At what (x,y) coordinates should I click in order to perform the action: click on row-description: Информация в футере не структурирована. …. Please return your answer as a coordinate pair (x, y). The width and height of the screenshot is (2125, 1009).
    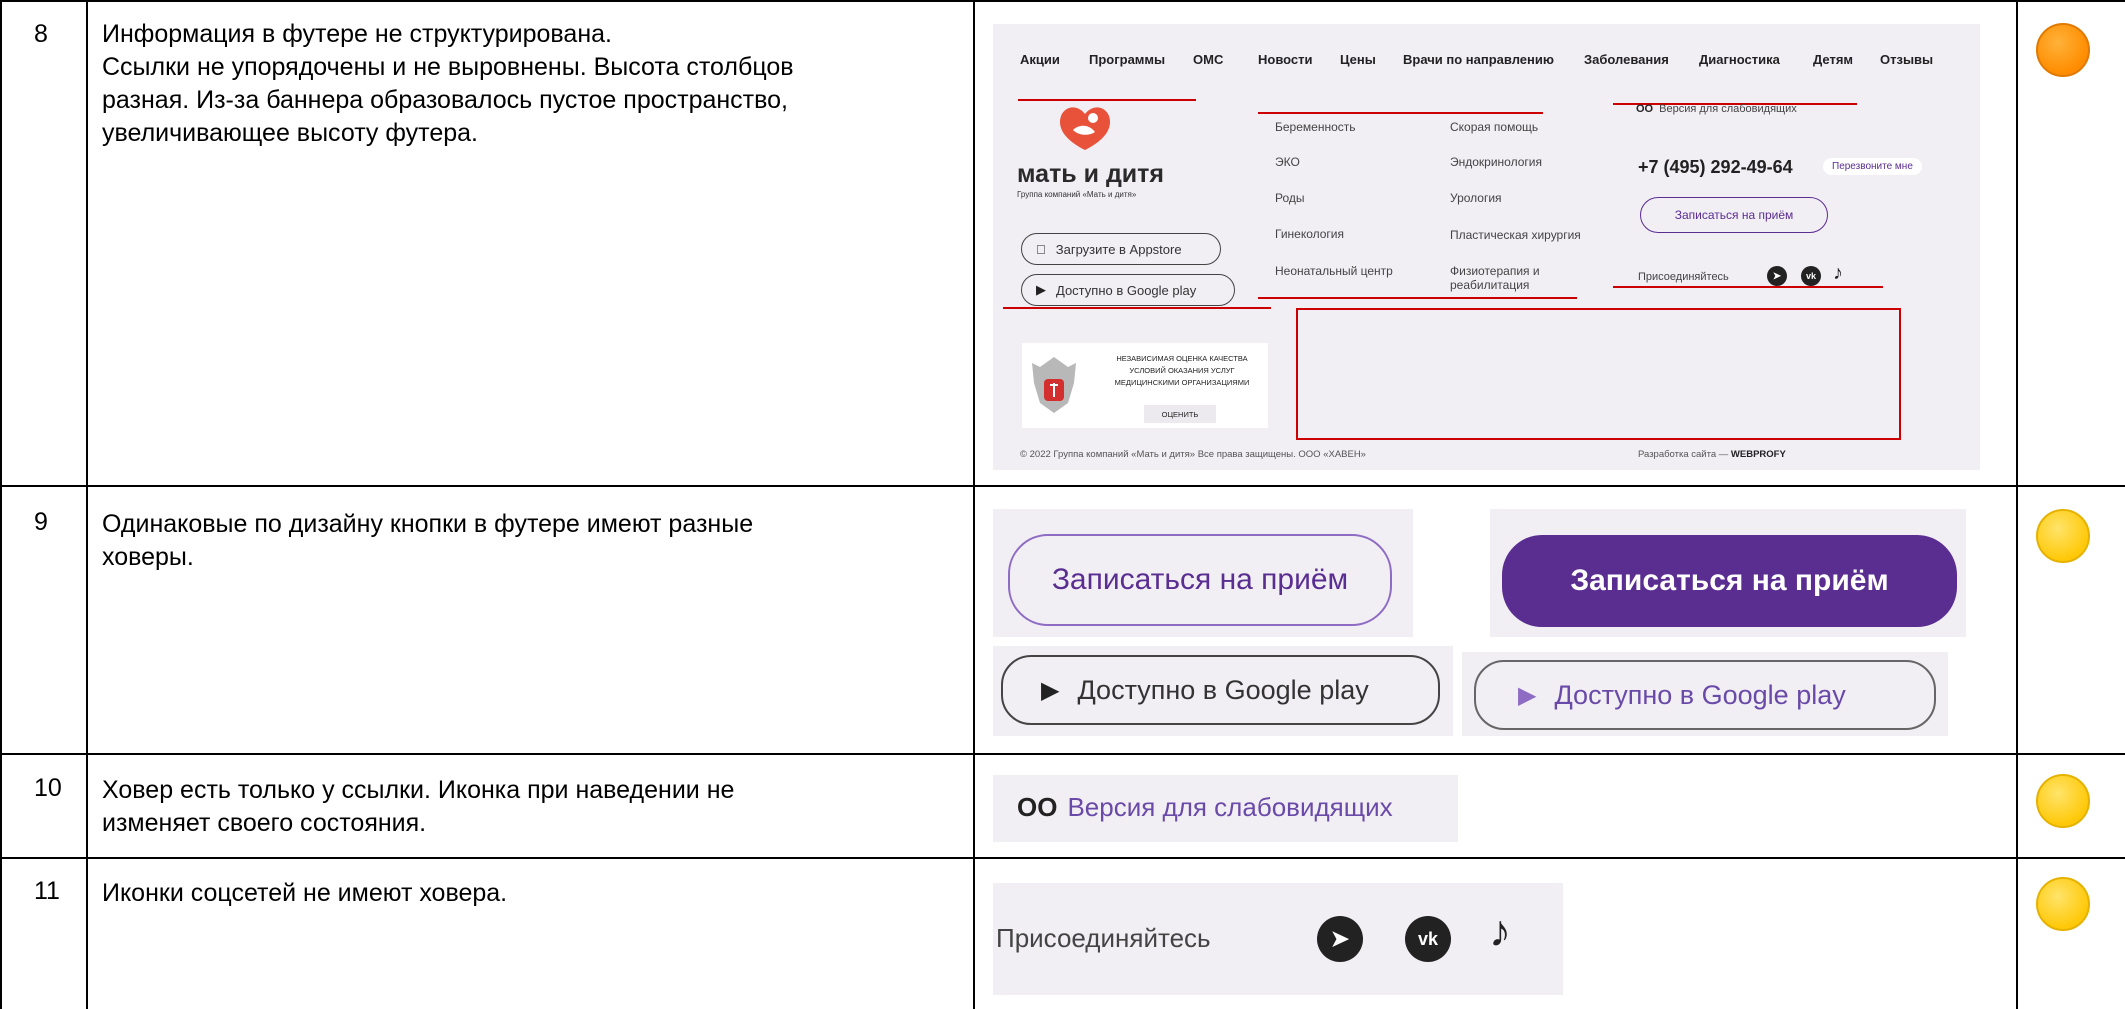
    Looking at the image, I should click on (532, 84).